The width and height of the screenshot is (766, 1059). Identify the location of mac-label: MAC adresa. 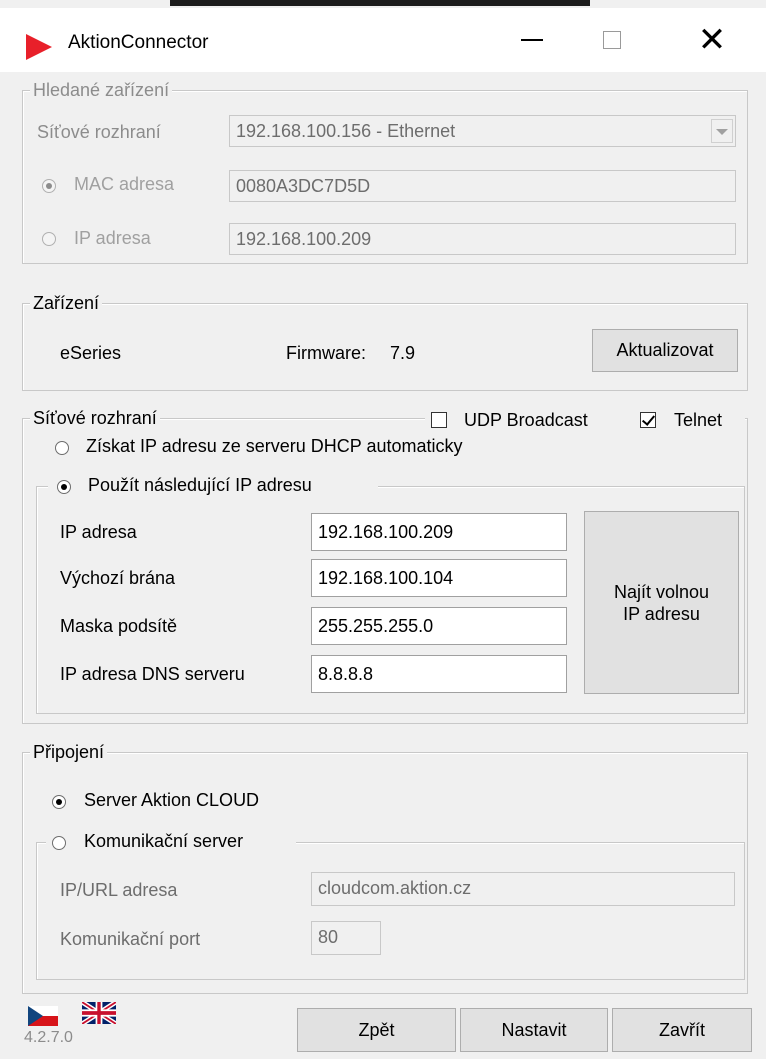
(124, 184).